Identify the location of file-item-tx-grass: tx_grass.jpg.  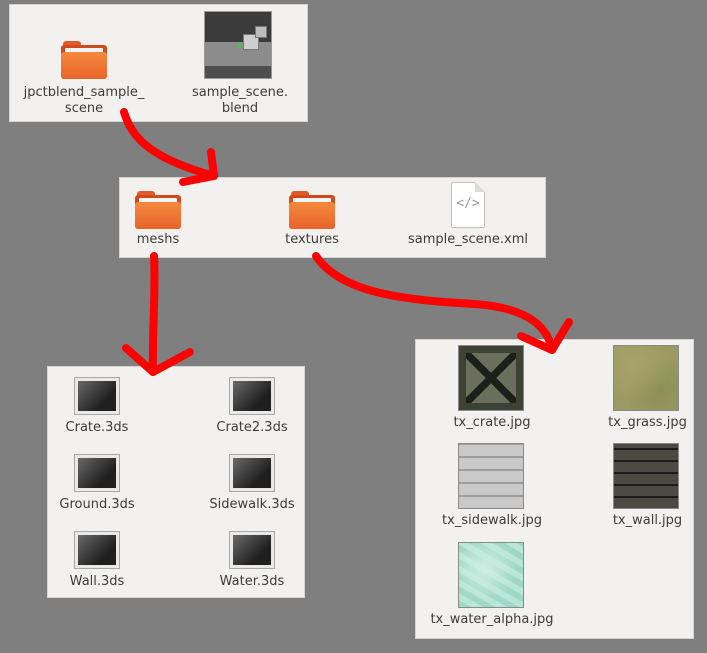
(647, 388).